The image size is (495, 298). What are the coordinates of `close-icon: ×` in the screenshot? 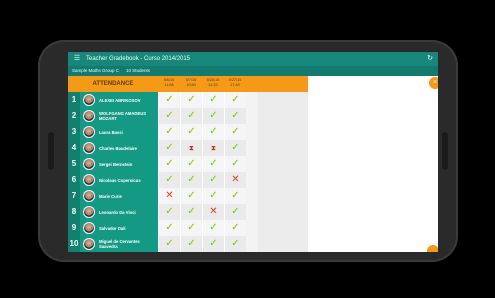 It's located at (433, 83).